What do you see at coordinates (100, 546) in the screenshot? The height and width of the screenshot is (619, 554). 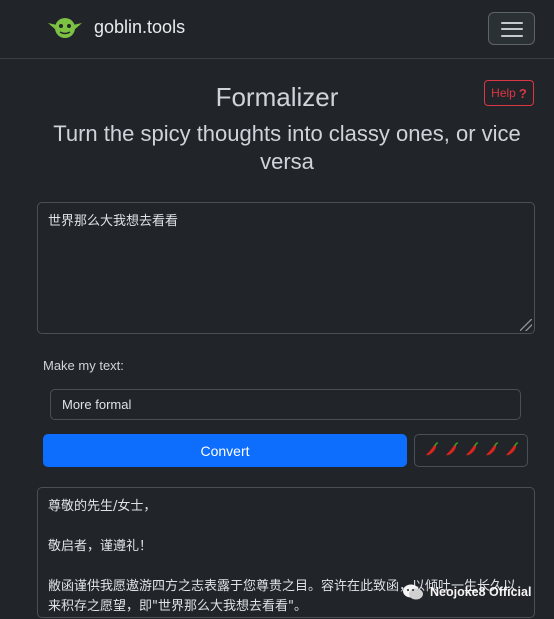 I see `output-line: 敬启者，谨遵礼！` at bounding box center [100, 546].